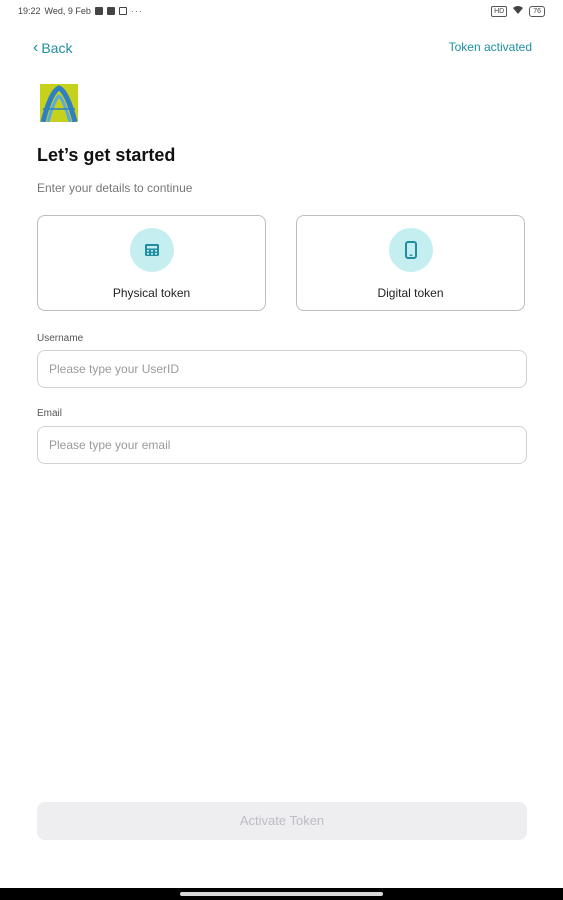 The image size is (563, 900). Describe the element at coordinates (115, 188) in the screenshot. I see `page-subtitle: Enter your details to continue` at that location.